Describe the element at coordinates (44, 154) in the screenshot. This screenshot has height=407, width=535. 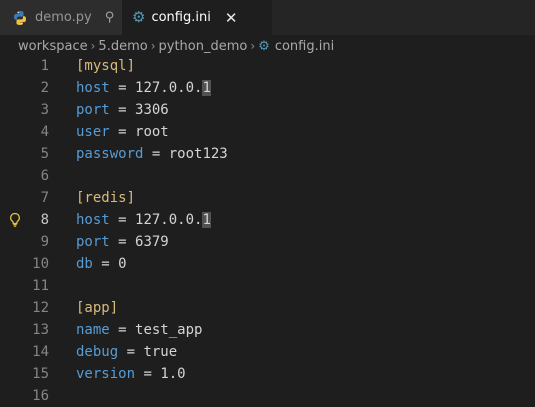
I see `line-number: 5` at that location.